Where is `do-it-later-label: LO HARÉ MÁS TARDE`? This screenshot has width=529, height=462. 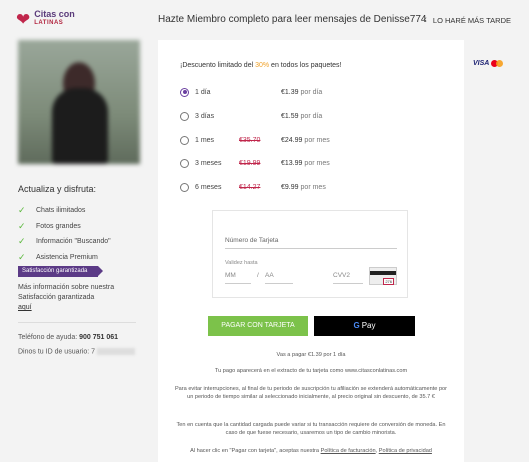 do-it-later-label: LO HARÉ MÁS TARDE is located at coordinates (471, 20).